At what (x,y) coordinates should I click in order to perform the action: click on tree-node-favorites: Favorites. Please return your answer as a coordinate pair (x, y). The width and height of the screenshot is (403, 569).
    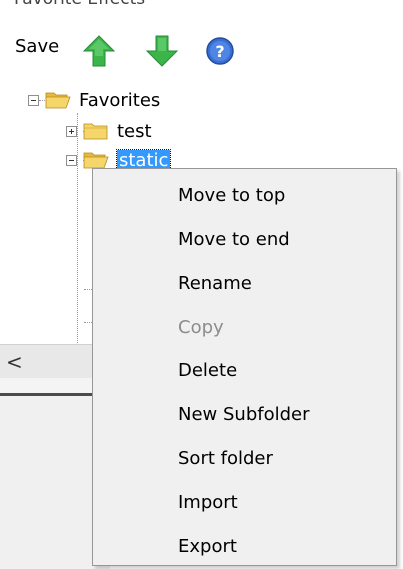
    Looking at the image, I should click on (94, 100).